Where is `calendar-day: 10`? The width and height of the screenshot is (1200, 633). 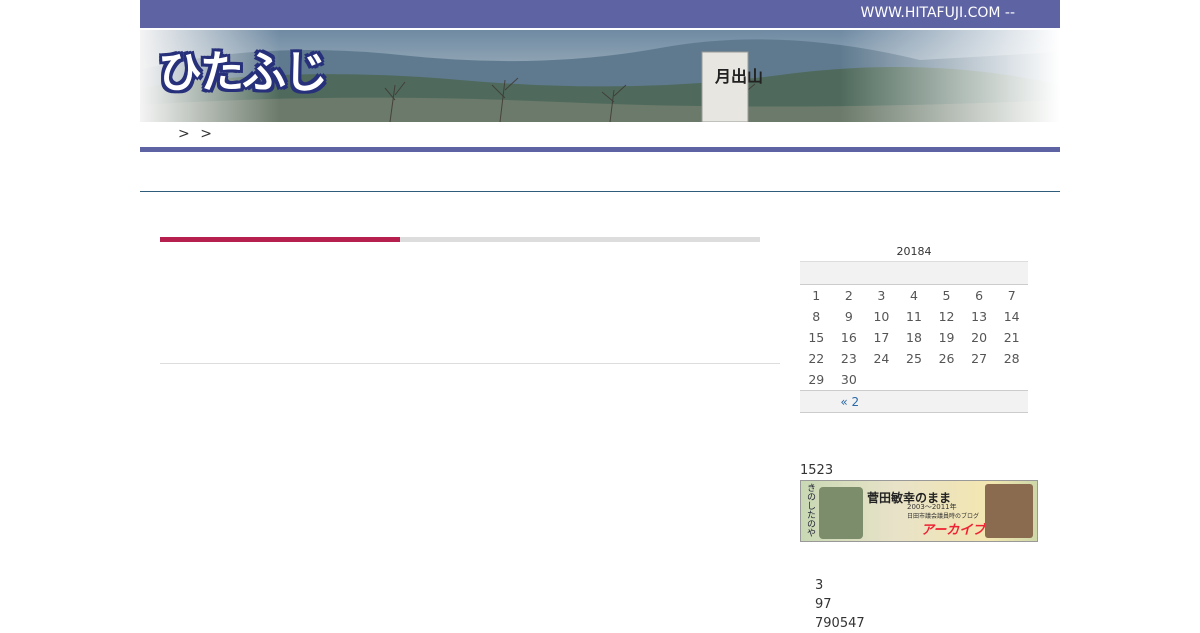 calendar-day: 10 is located at coordinates (881, 316).